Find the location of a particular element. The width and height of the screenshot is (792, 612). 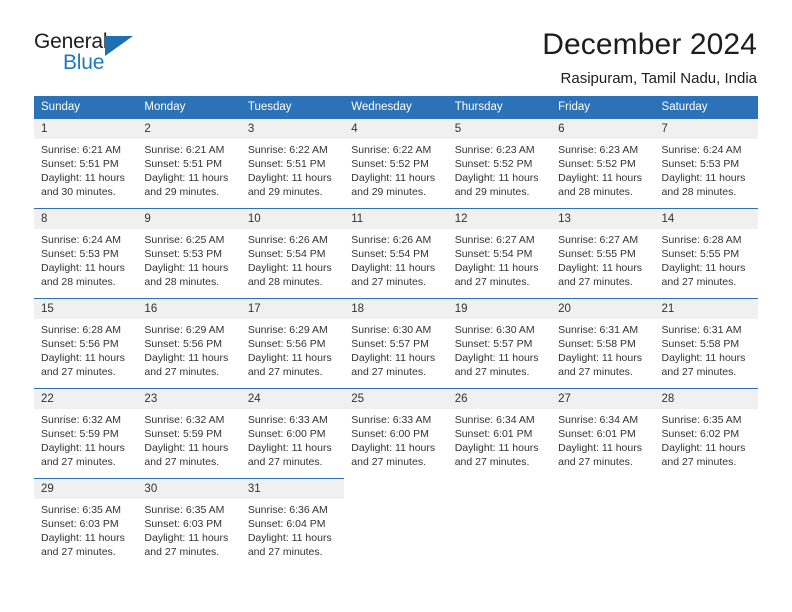

weekday-header-tuesday: Tuesday is located at coordinates (292, 107).